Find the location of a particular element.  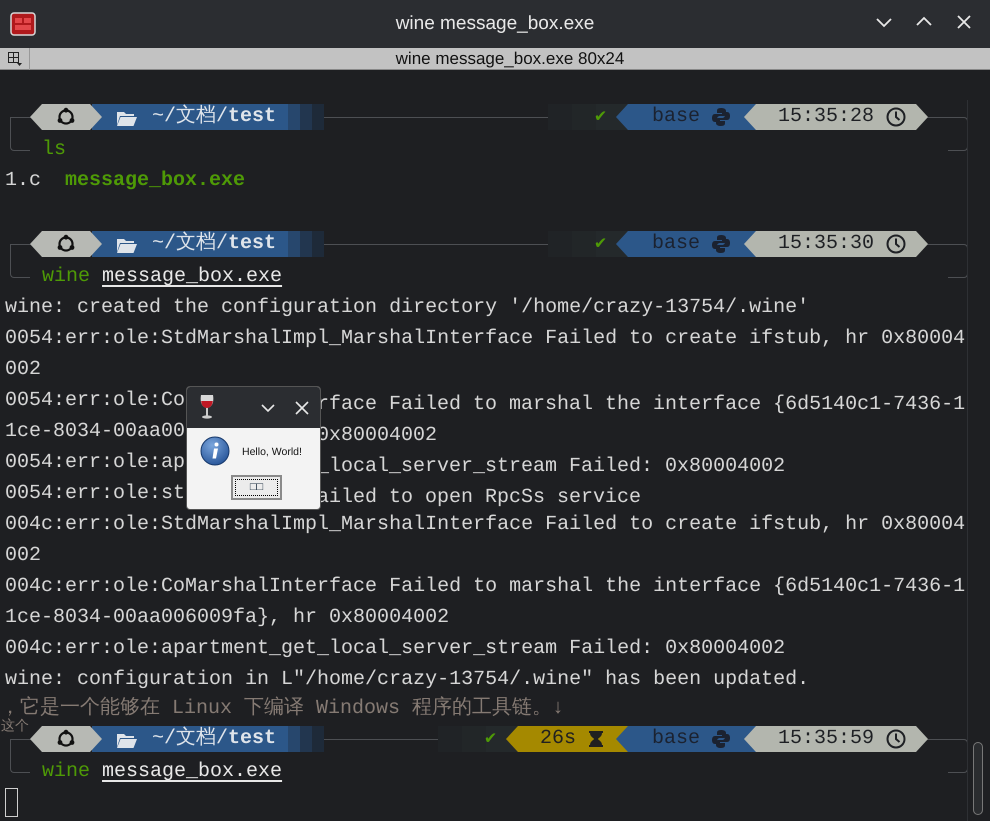

close-icon is located at coordinates (302, 408).